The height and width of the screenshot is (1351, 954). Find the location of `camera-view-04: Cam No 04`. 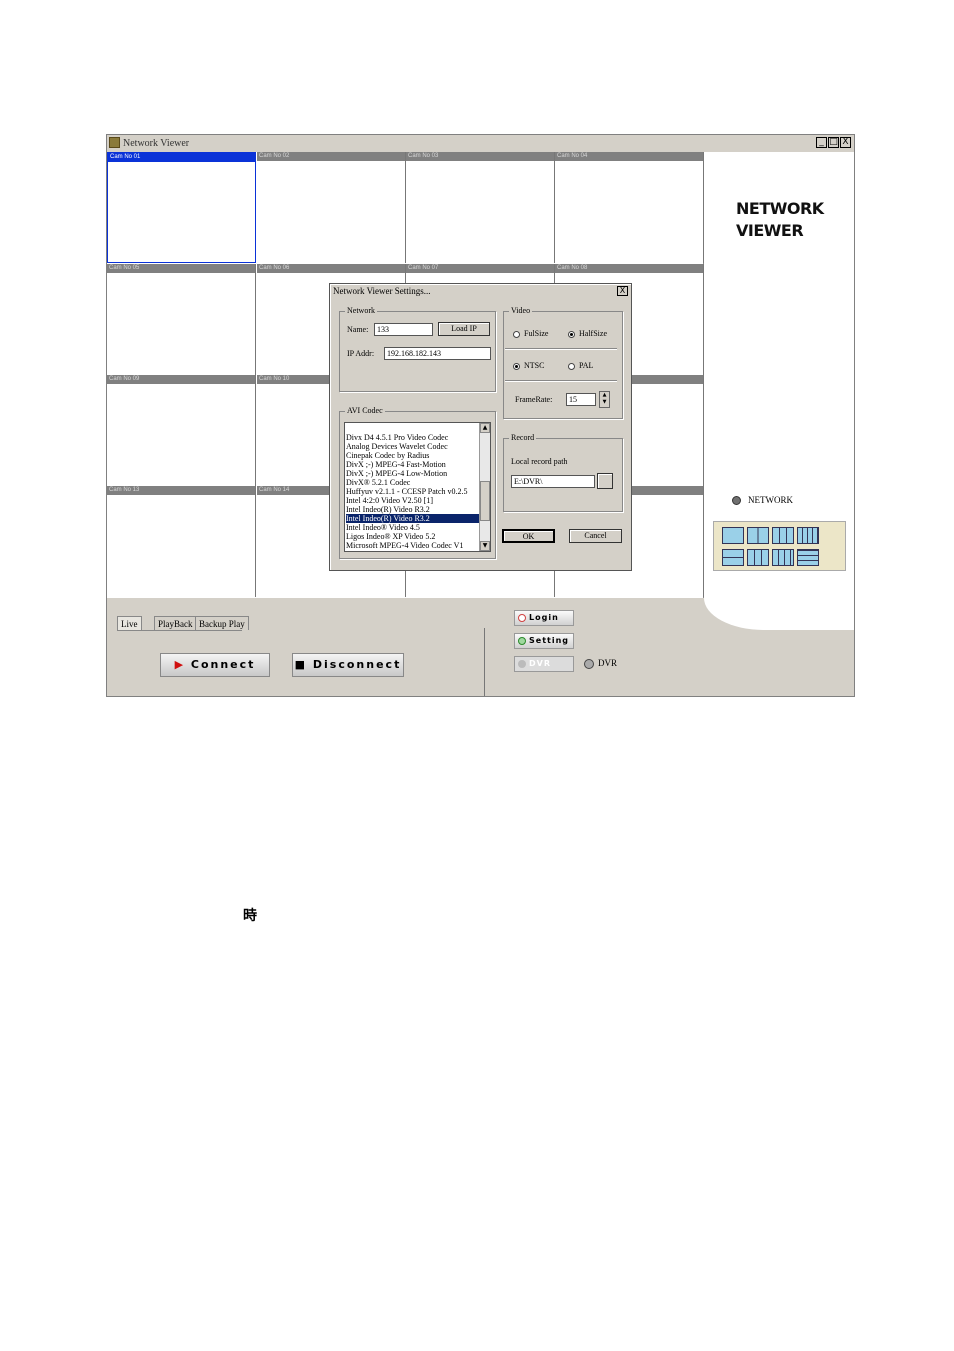

camera-view-04: Cam No 04 is located at coordinates (629, 207).